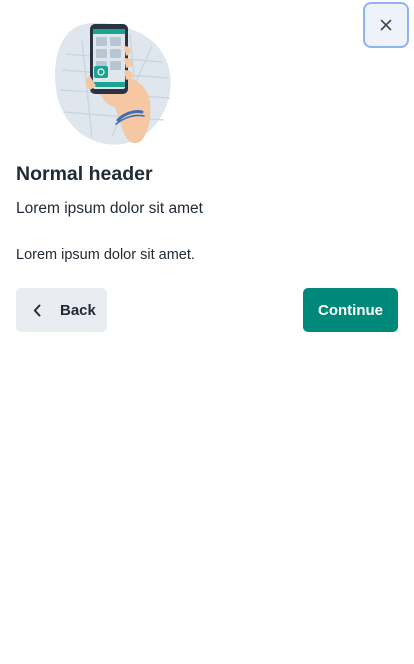 This screenshot has width=414, height=664. I want to click on dialog-subtitle: Lorem ipsum dolor sit amet, so click(109, 208).